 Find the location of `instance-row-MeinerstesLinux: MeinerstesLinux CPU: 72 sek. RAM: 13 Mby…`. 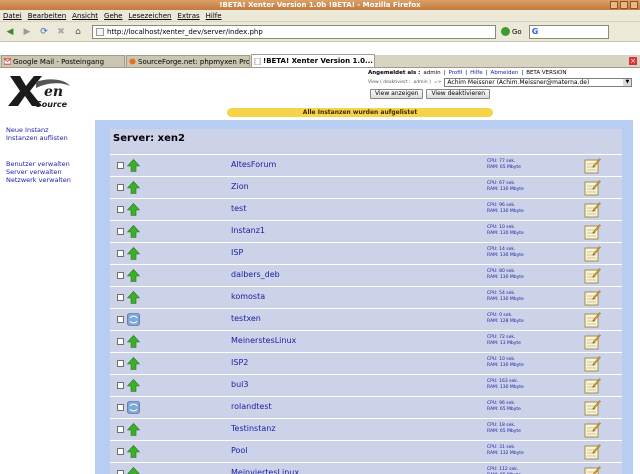

instance-row-MeinerstesLinux: MeinerstesLinux CPU: 72 sek. RAM: 13 Mby… is located at coordinates (366, 341).